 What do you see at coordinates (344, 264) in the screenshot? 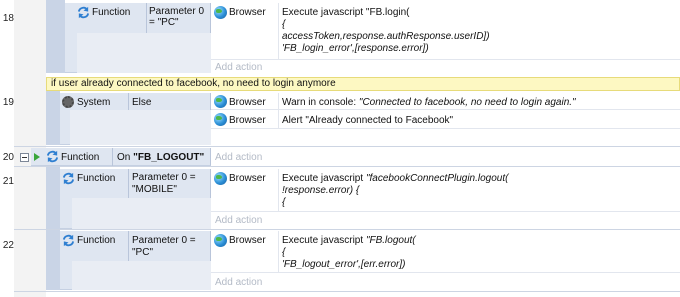
I see `action-text-line: 'FB_logout_error',[err.error])` at bounding box center [344, 264].